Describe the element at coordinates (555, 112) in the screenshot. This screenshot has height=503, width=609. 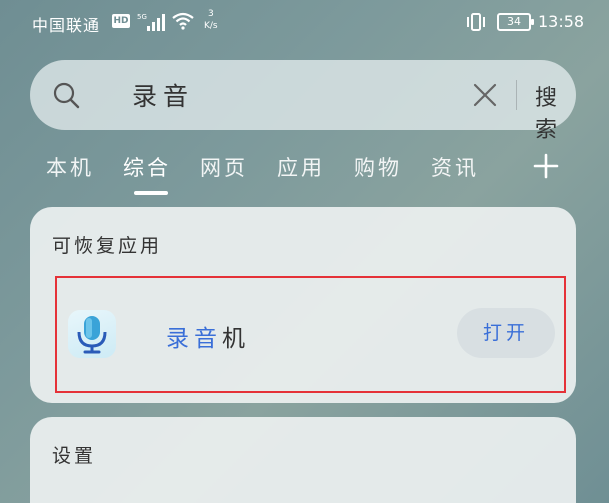
I see `search-button: 搜索` at that location.